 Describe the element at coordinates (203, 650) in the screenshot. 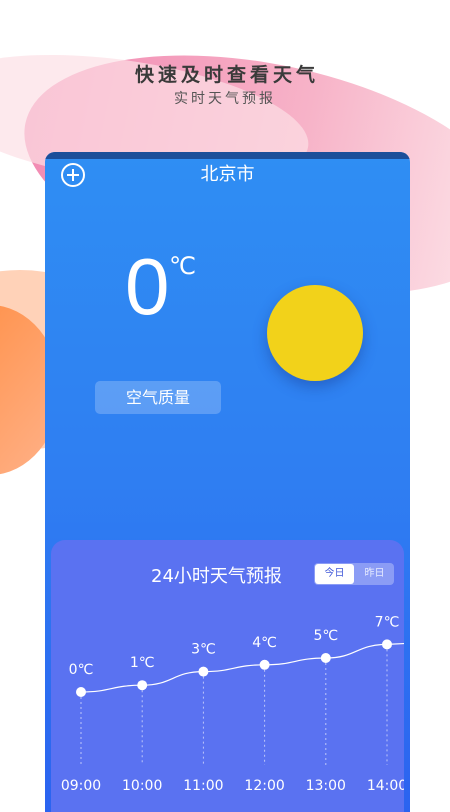

I see `temperature-label: 3℃` at that location.